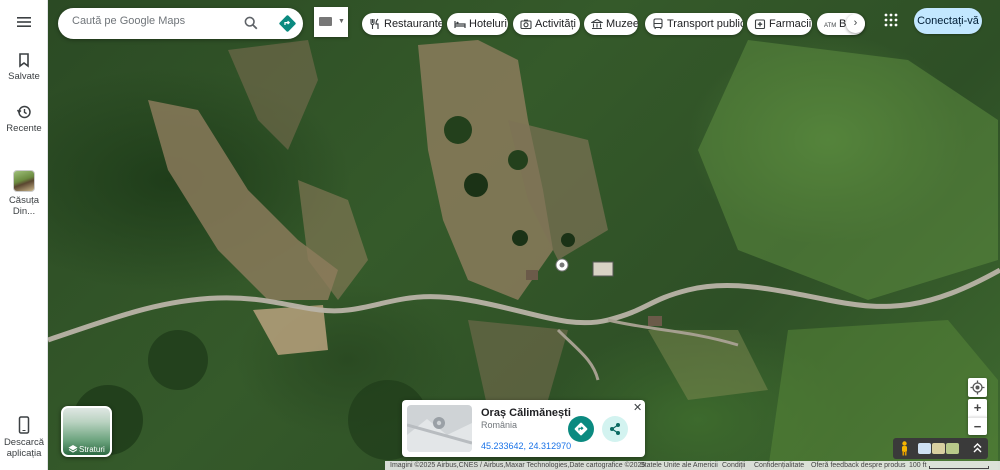 The image size is (1000, 470). What do you see at coordinates (413, 24) in the screenshot?
I see `chip-label: Restaurante` at bounding box center [413, 24].